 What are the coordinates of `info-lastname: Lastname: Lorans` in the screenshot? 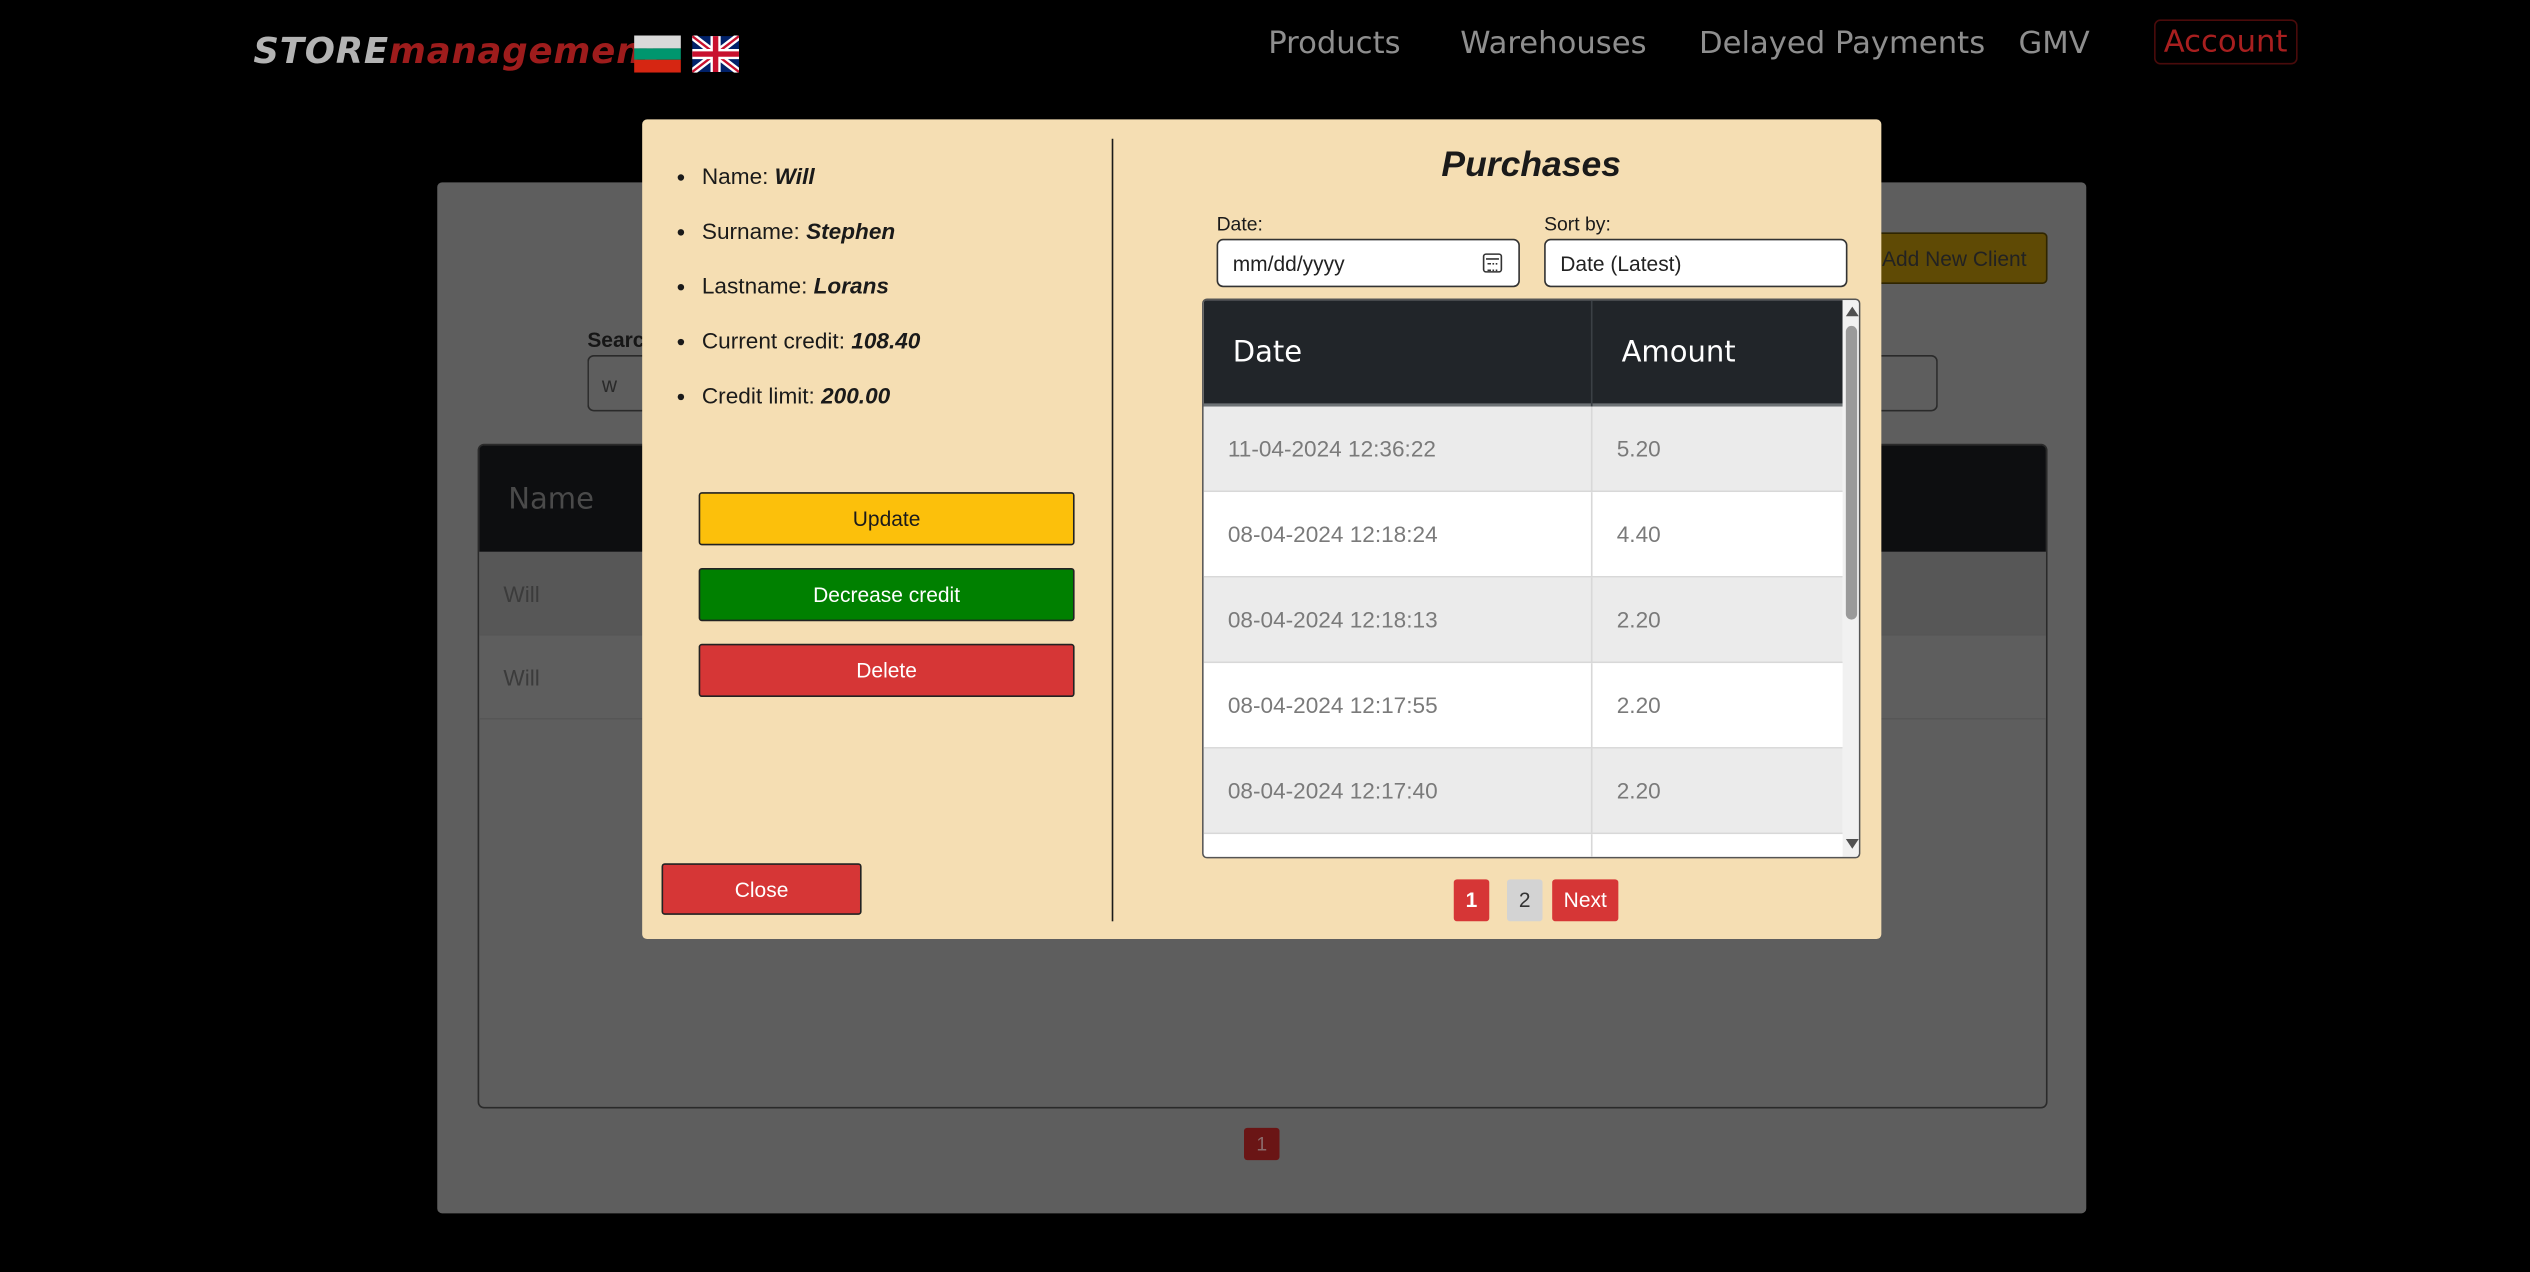 It's located at (811, 300).